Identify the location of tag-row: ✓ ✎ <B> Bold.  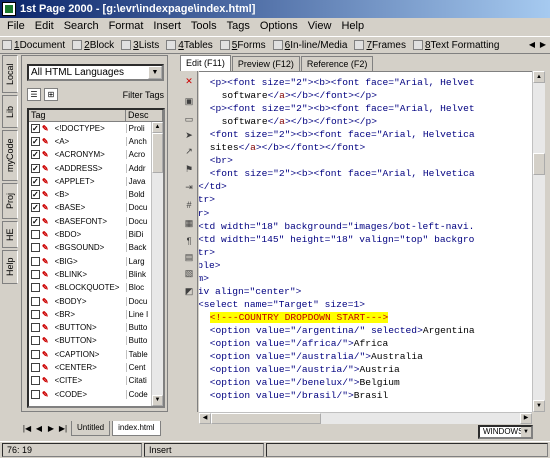
(90, 195).